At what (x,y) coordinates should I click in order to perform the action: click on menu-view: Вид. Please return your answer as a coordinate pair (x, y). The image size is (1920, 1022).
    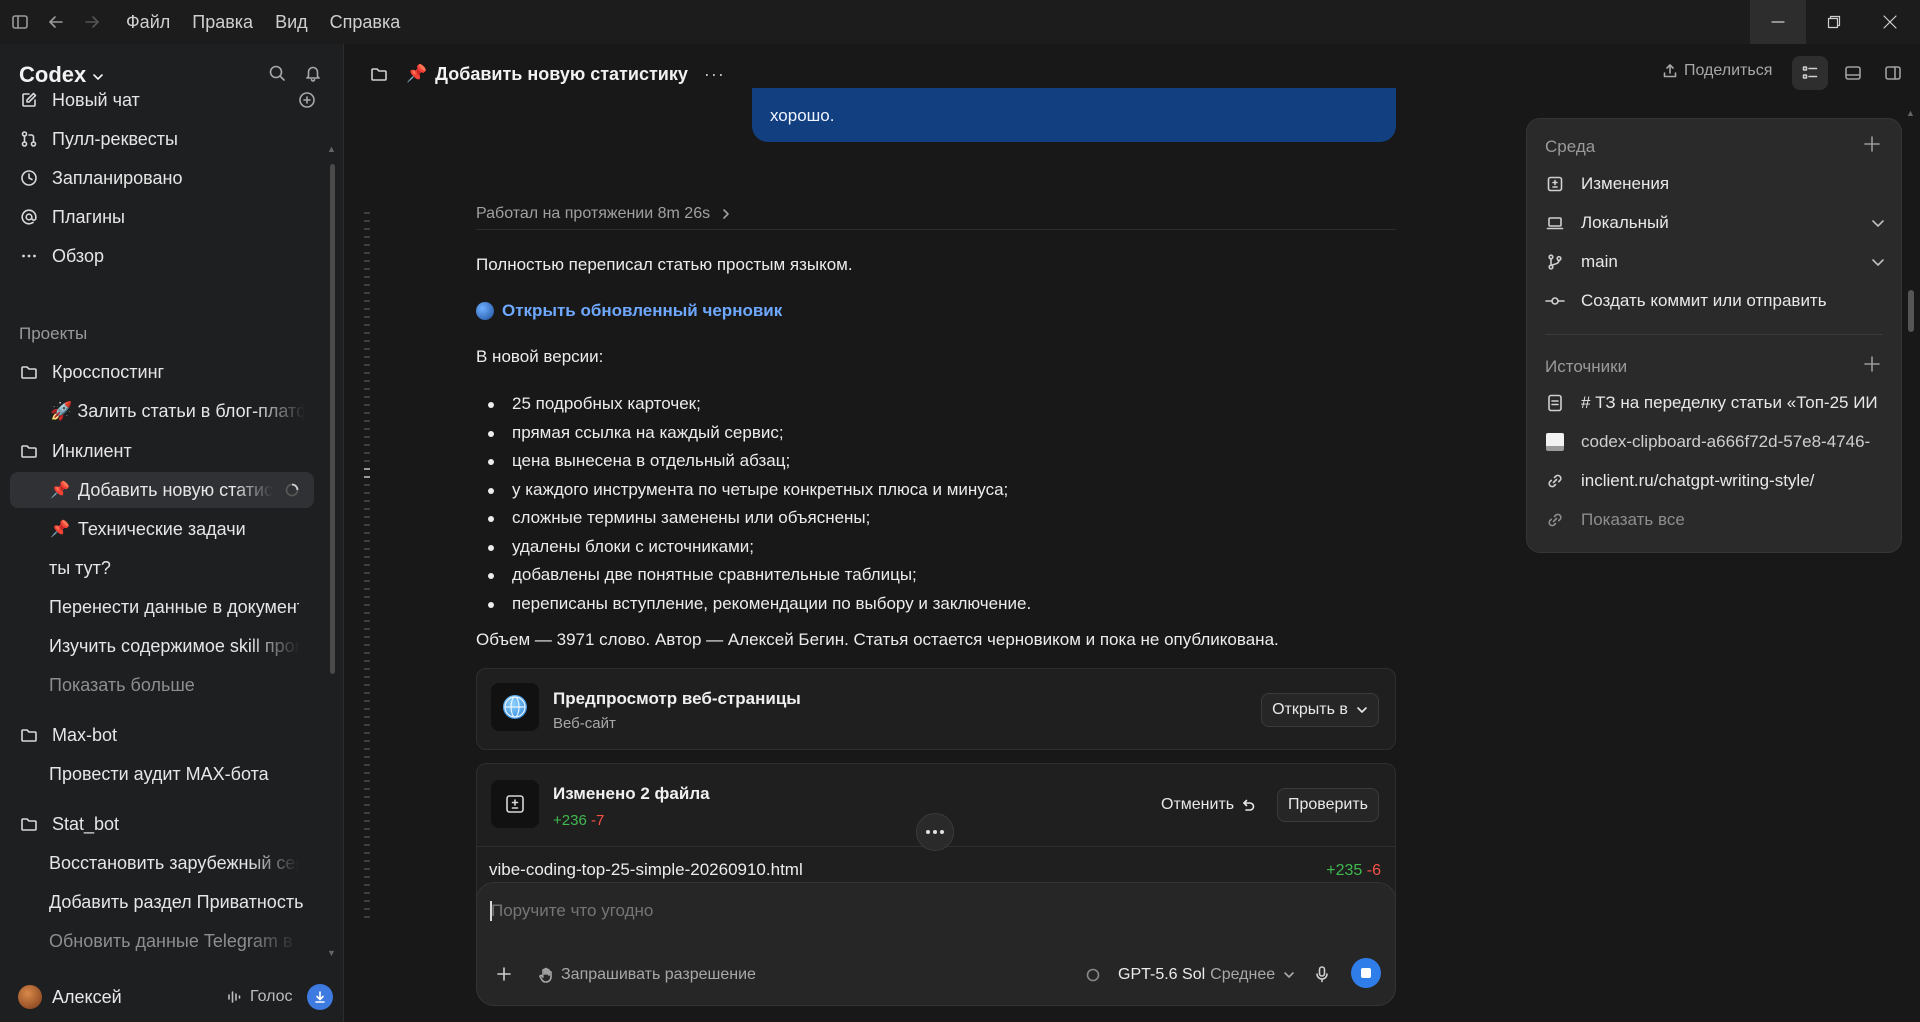
    Looking at the image, I should click on (291, 22).